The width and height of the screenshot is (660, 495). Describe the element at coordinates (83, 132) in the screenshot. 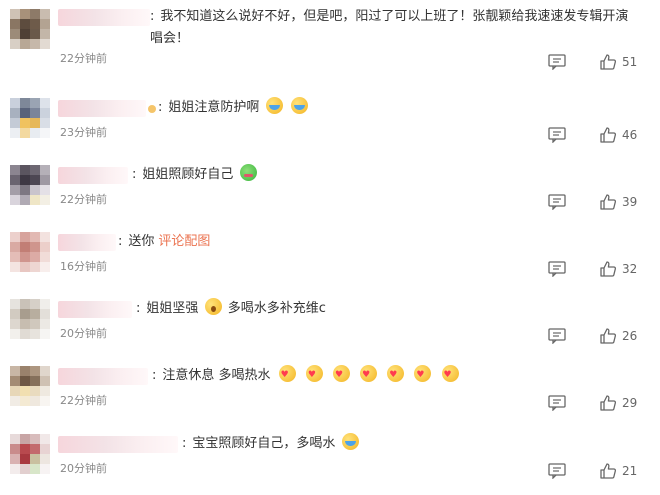

I see `comment-time: 23分钟前` at that location.